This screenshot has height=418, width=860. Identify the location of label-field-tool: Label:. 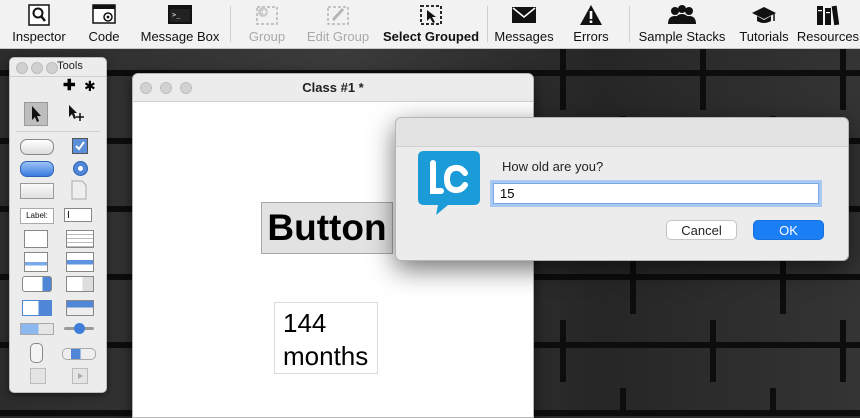
(37, 216).